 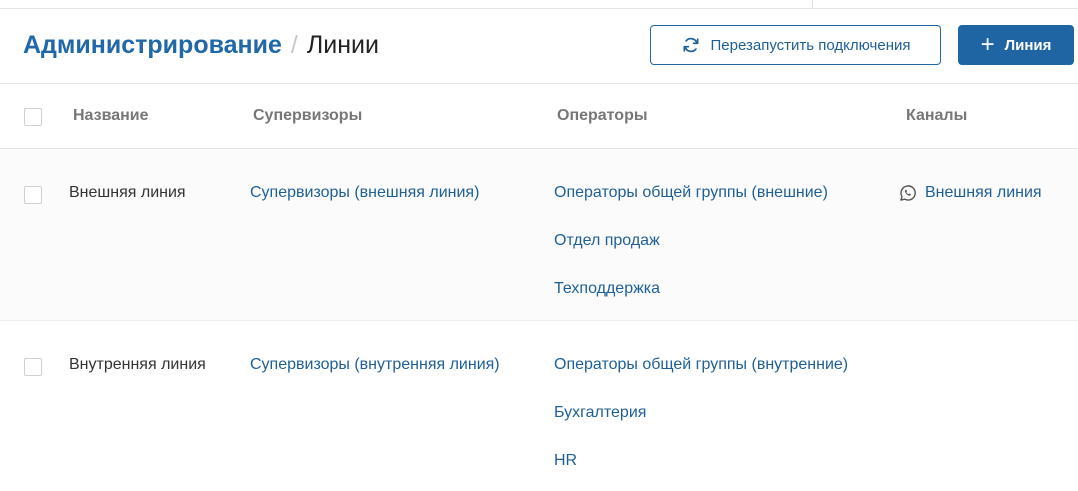 What do you see at coordinates (607, 289) in the screenshot?
I see `operator-group-link: Техподдержка` at bounding box center [607, 289].